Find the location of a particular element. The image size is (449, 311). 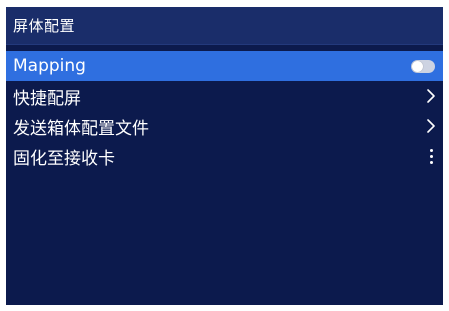

menu-item-mapping: Mapping is located at coordinates (224, 66).